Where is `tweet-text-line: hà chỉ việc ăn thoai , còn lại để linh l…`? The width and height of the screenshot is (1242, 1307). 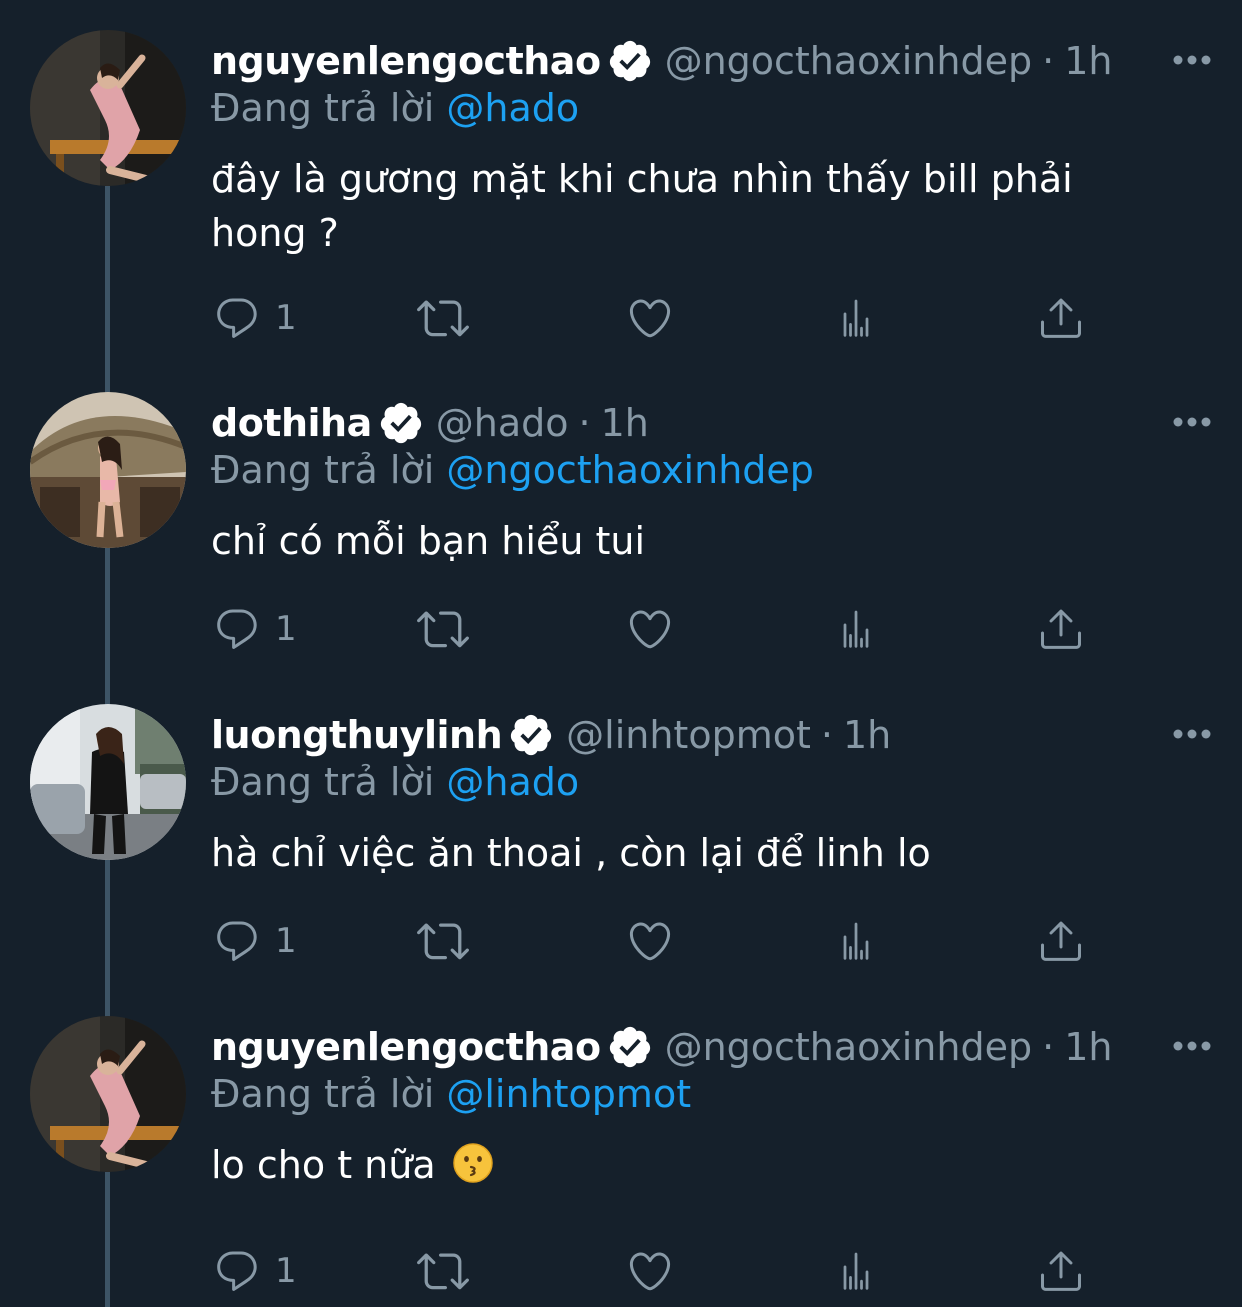
tweet-text-line: hà chỉ việc ăn thoai , còn lại để linh l… is located at coordinates (571, 853).